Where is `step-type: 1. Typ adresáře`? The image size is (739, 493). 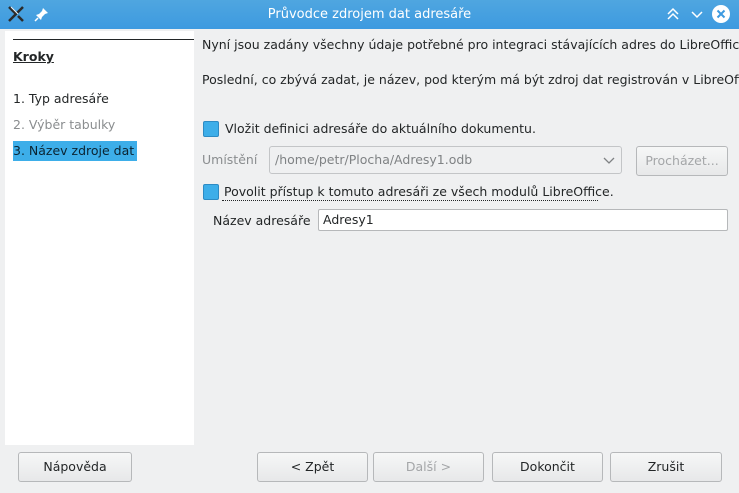
step-type: 1. Typ adresáře is located at coordinates (62, 99).